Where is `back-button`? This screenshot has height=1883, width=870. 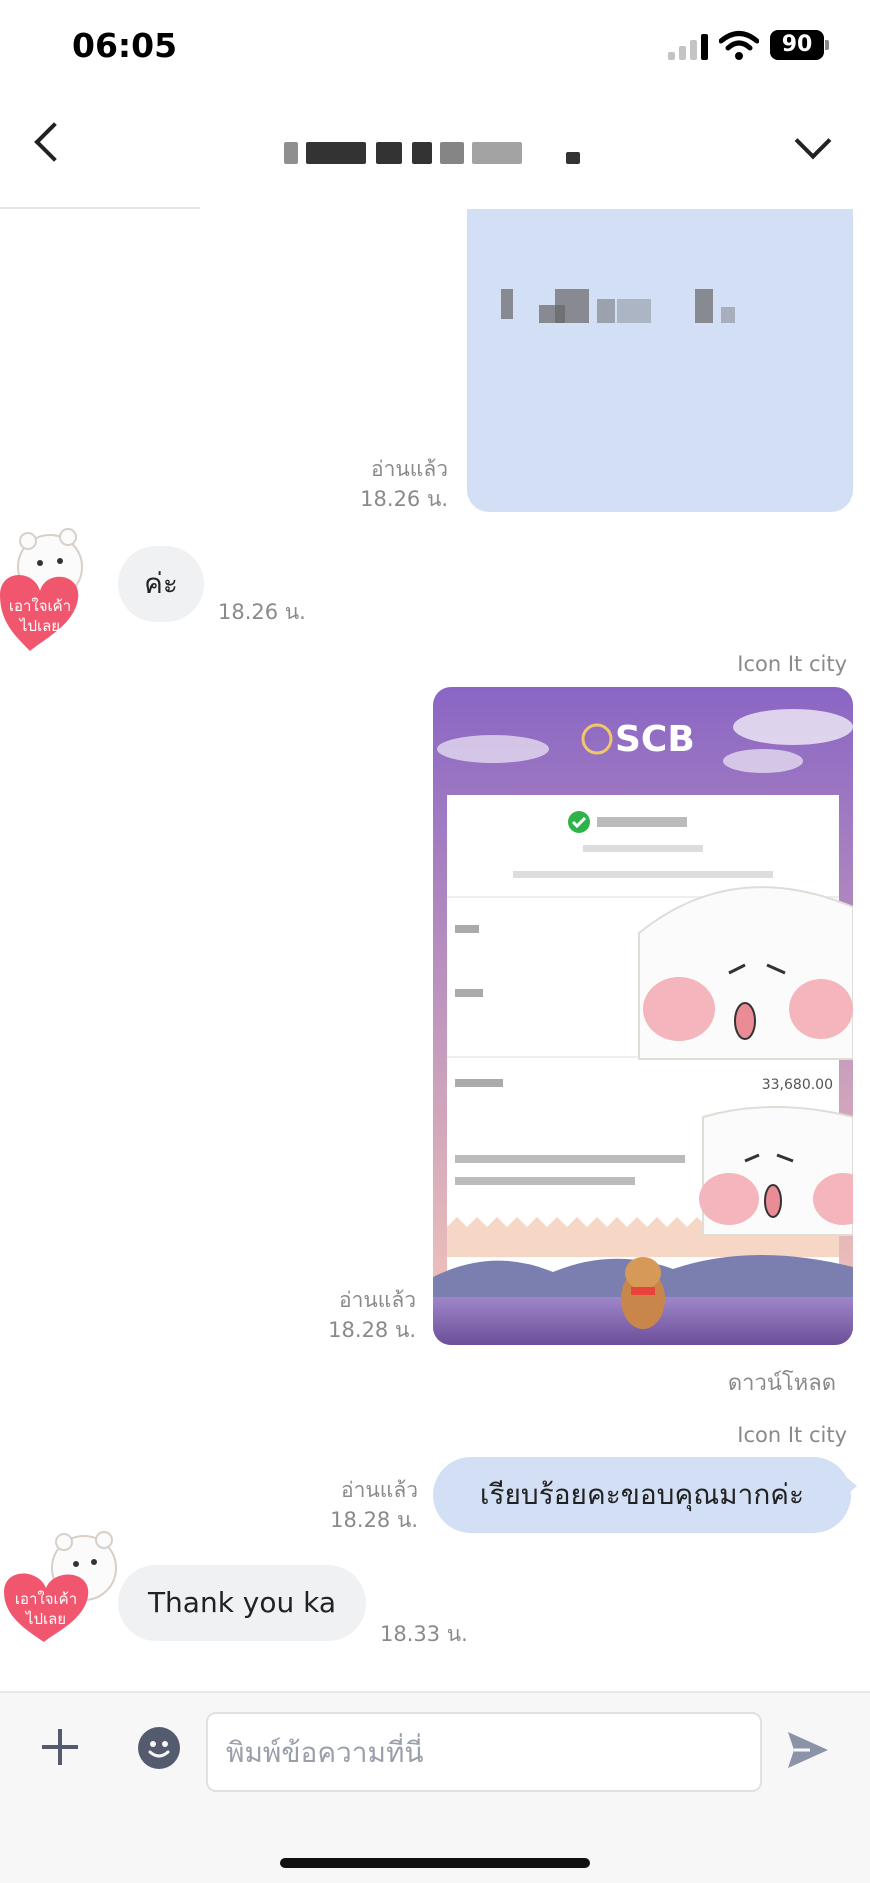
back-button is located at coordinates (54, 142).